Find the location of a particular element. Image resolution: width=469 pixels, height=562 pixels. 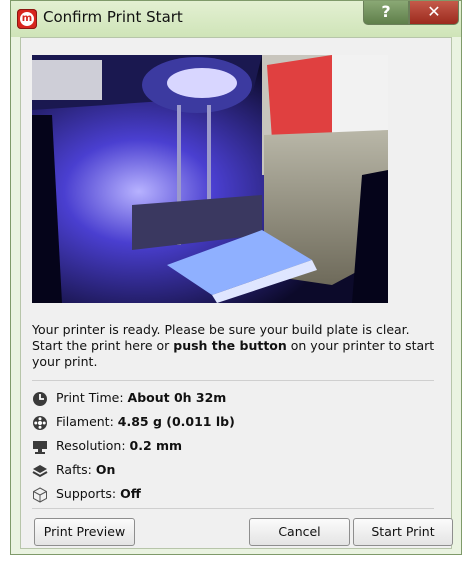

supports-value: Off is located at coordinates (130, 493).